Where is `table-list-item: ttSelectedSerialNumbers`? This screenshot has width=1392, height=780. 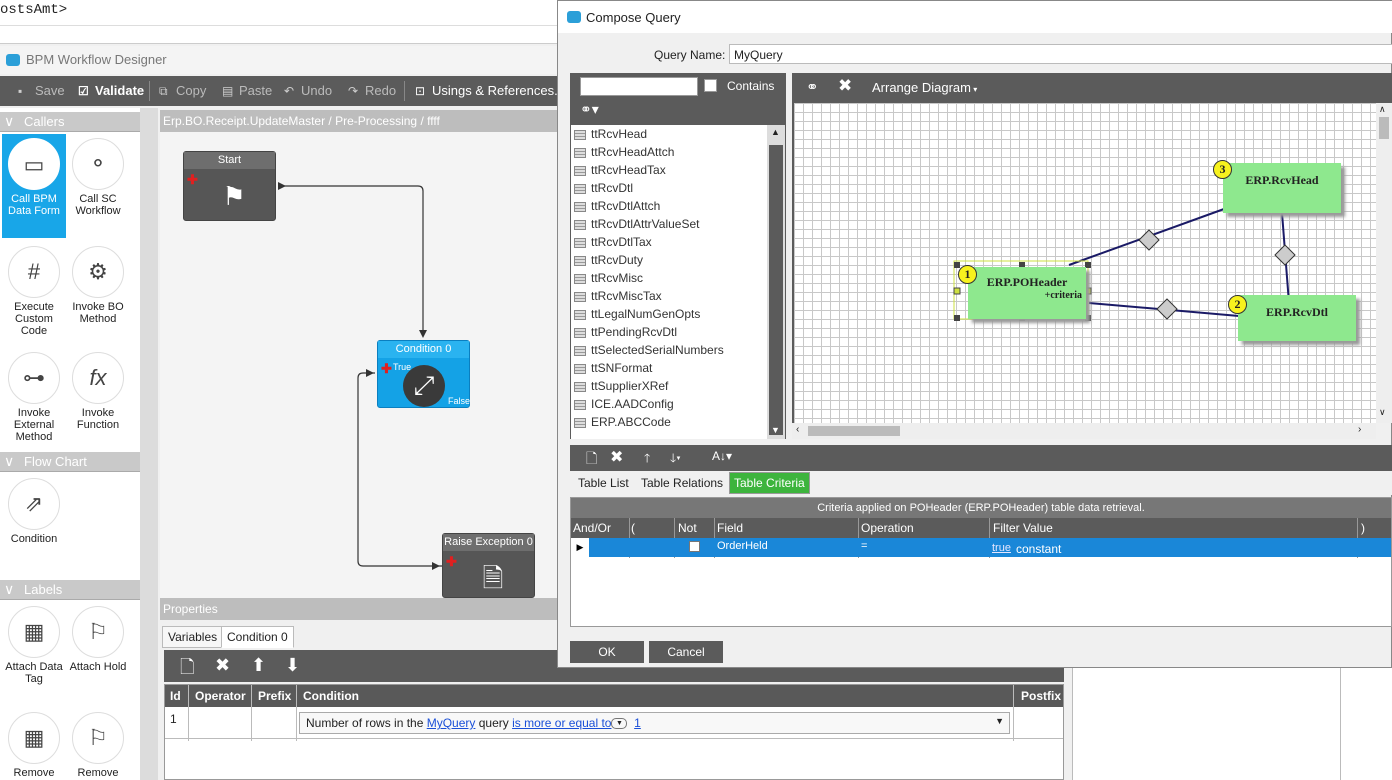 table-list-item: ttSelectedSerialNumbers is located at coordinates (669, 350).